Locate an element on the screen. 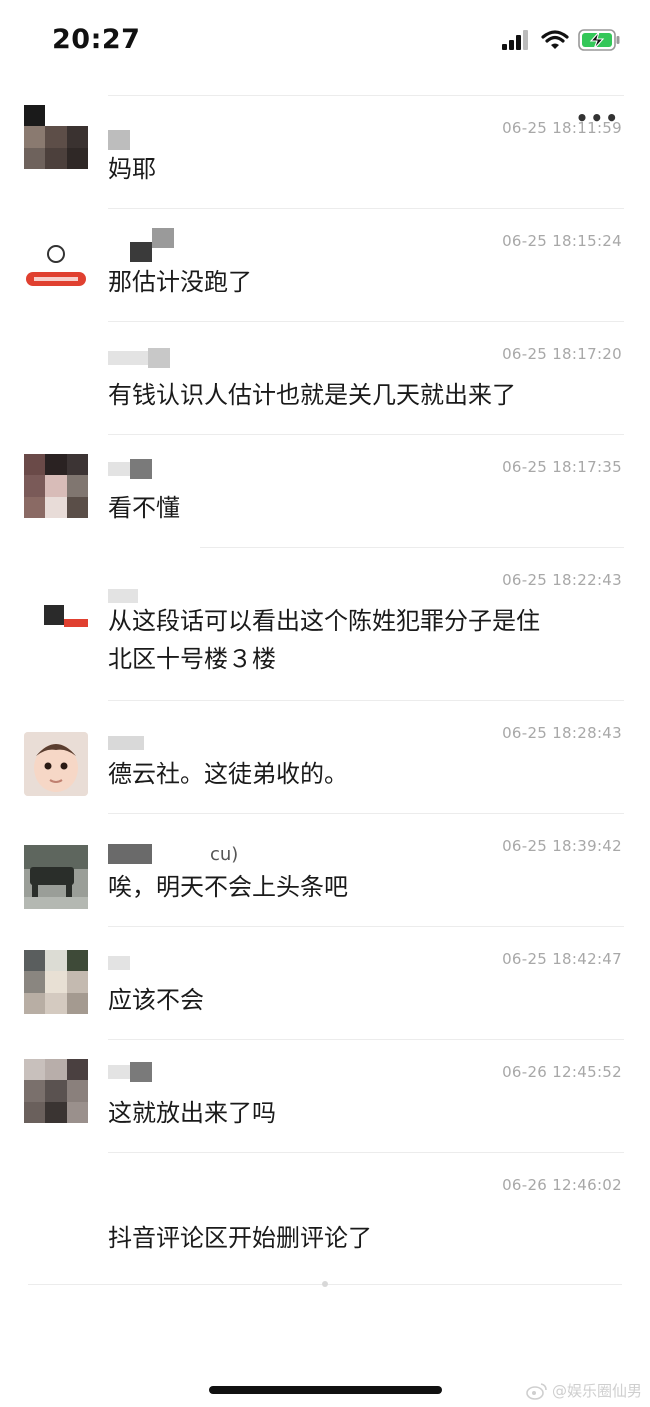  status-bar: 20:27 is located at coordinates (325, 40).